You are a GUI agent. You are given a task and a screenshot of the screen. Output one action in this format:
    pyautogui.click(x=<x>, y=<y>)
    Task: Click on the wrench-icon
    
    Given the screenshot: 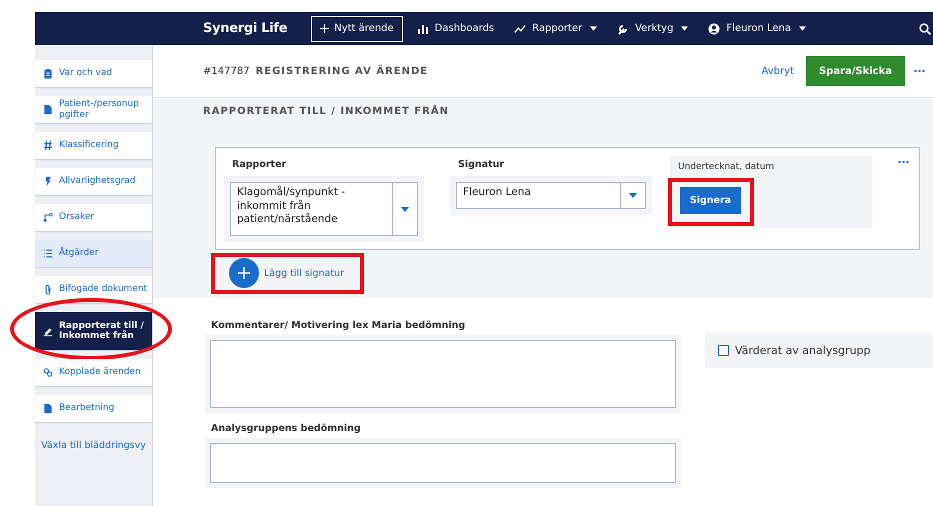 What is the action you would take?
    pyautogui.click(x=623, y=28)
    